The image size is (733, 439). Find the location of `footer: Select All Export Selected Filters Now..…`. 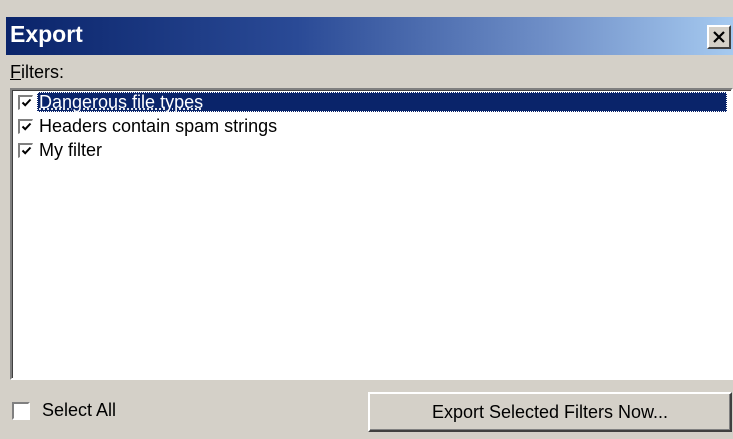

footer: Select All Export Selected Filters Now..… is located at coordinates (366, 413).